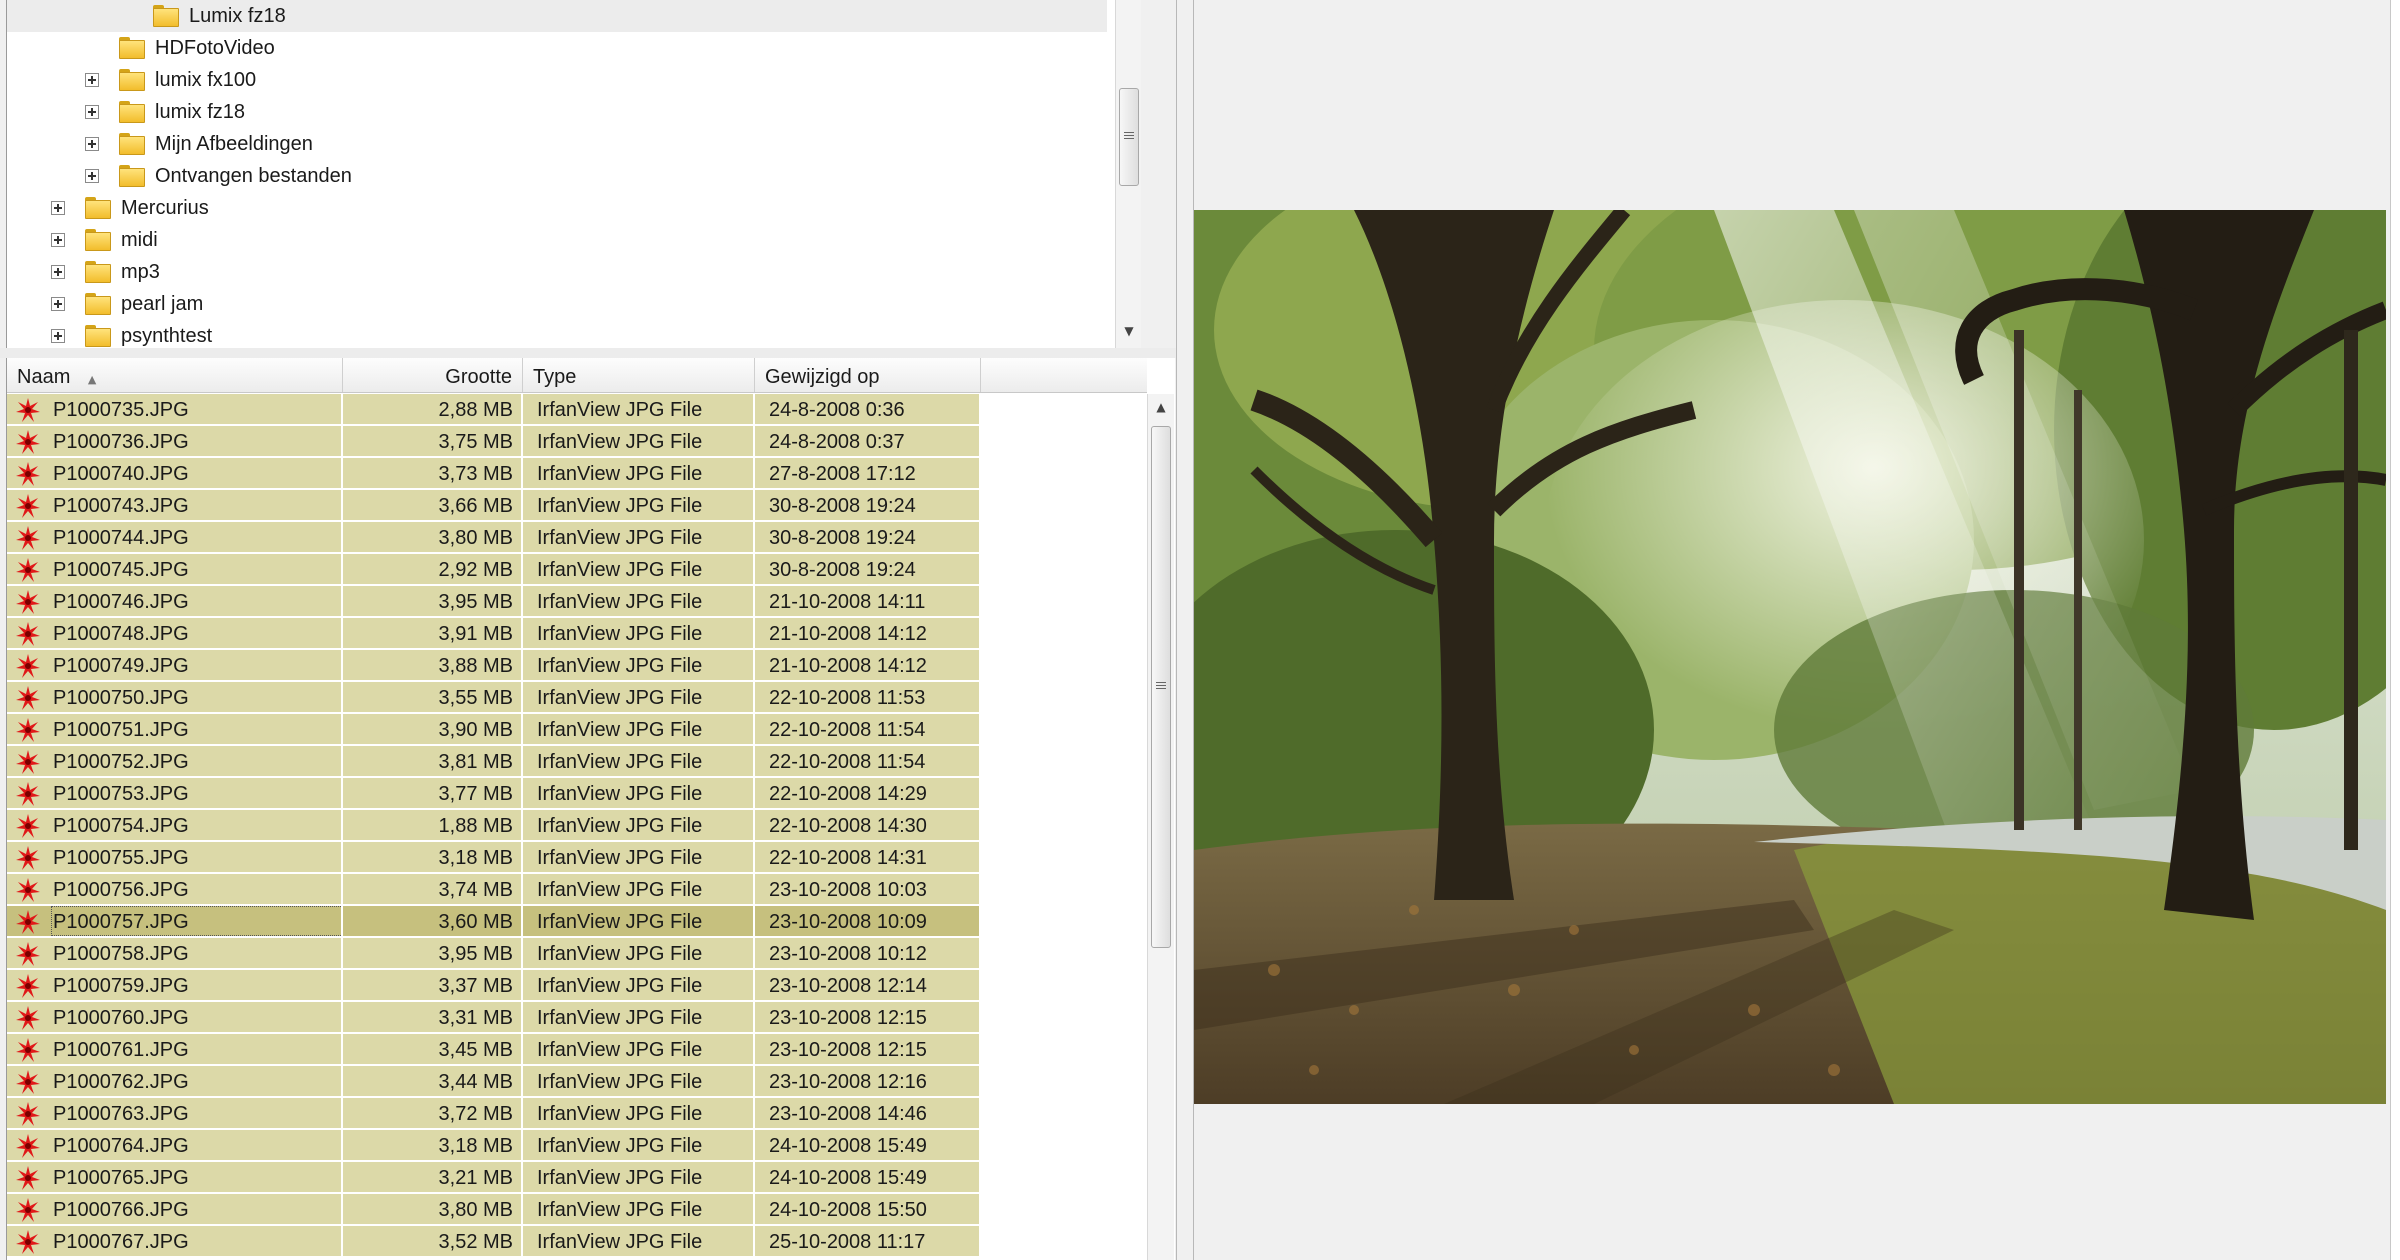 The width and height of the screenshot is (2400, 1260). I want to click on file-list-scrollbar: ▲, so click(1160, 827).